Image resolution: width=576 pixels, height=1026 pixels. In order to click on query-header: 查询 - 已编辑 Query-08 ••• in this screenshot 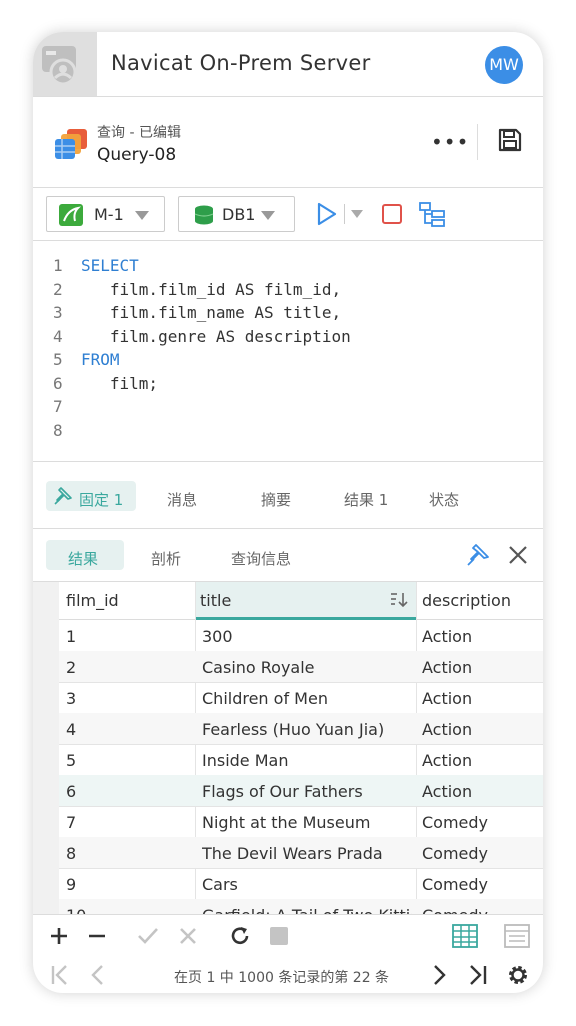, I will do `click(288, 142)`.